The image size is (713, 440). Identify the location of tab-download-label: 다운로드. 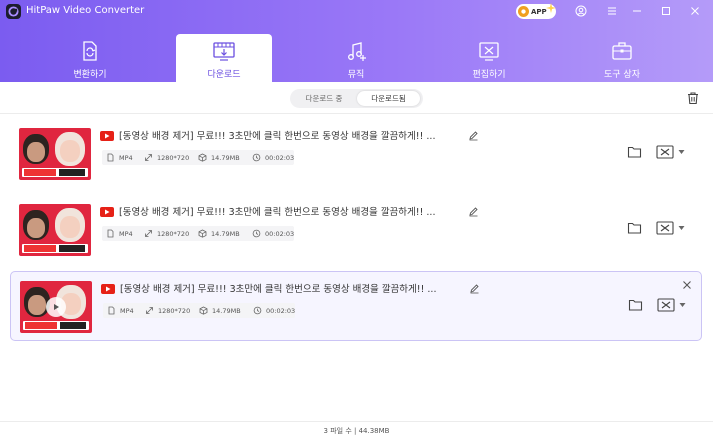
(224, 75).